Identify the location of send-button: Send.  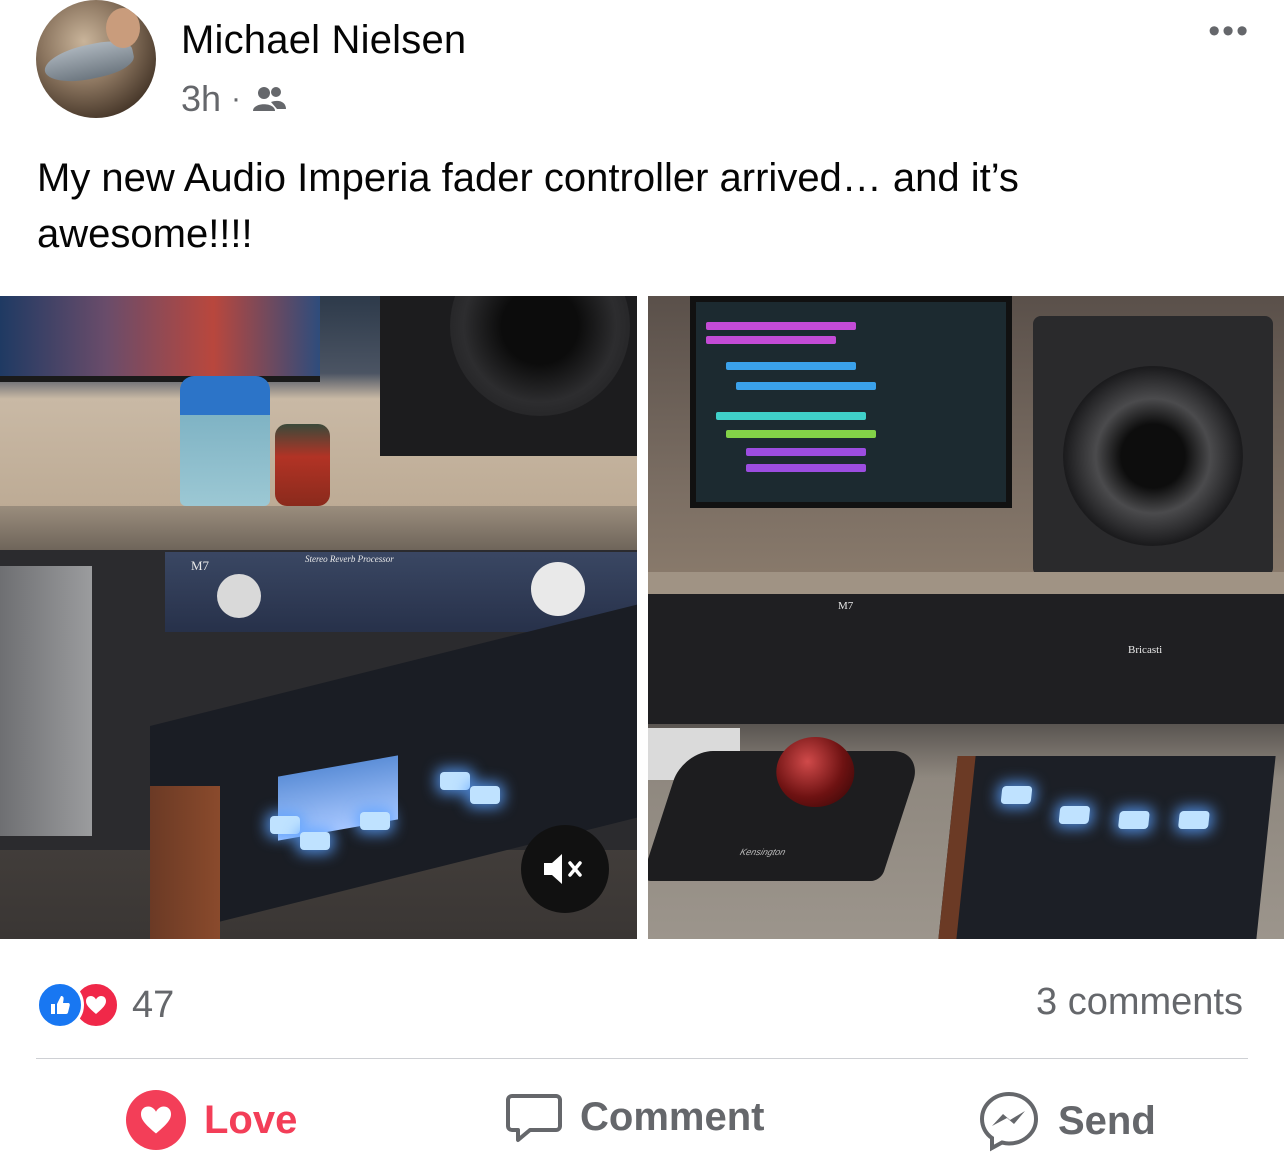
(1067, 1121).